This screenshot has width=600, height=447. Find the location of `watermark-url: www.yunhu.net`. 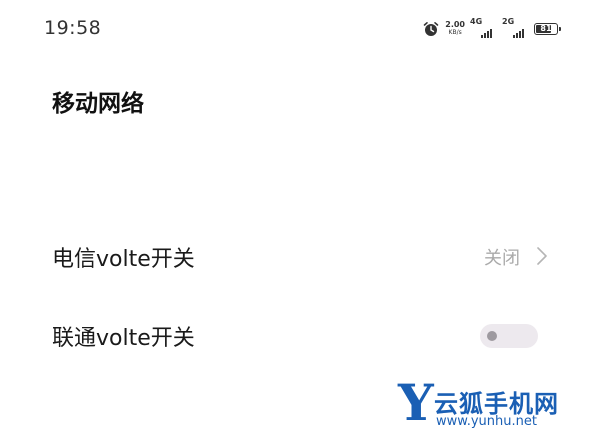

watermark-url: www.yunhu.net is located at coordinates (486, 421).